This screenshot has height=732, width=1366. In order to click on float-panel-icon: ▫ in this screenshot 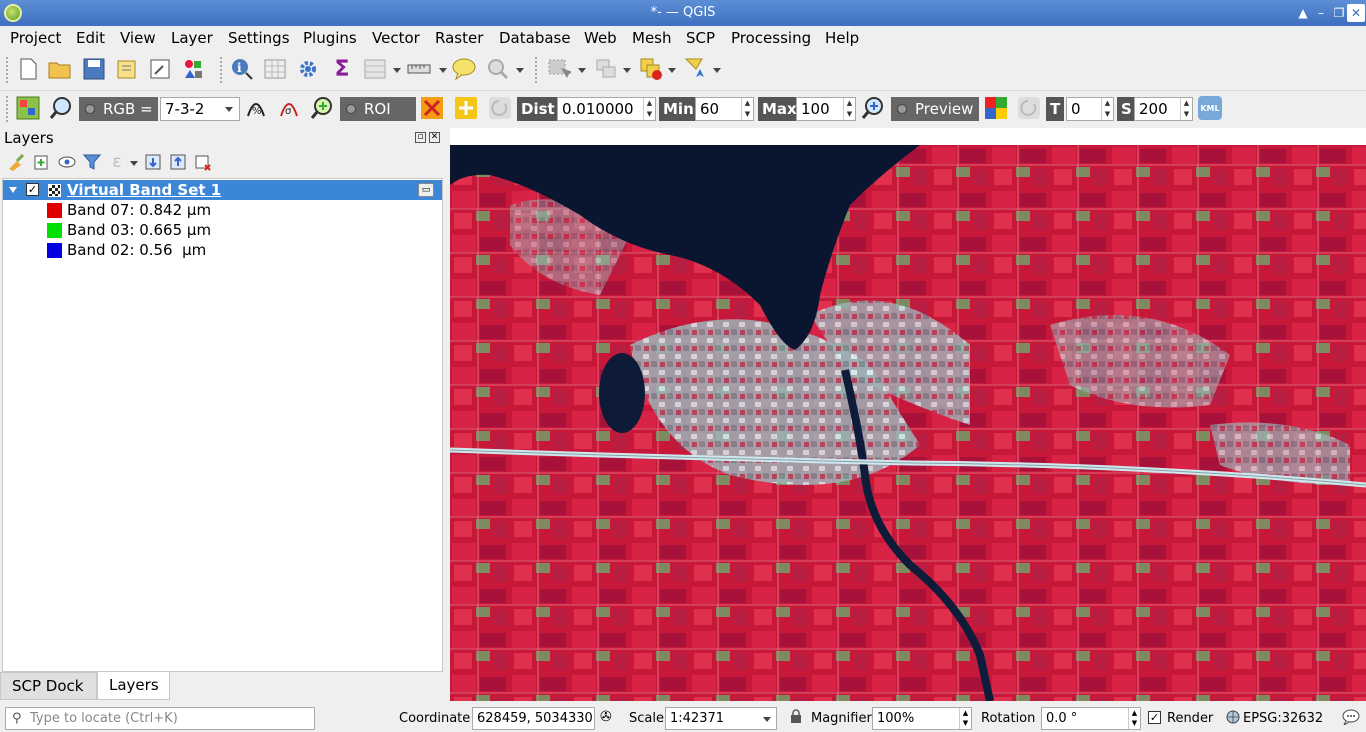, I will do `click(420, 137)`.